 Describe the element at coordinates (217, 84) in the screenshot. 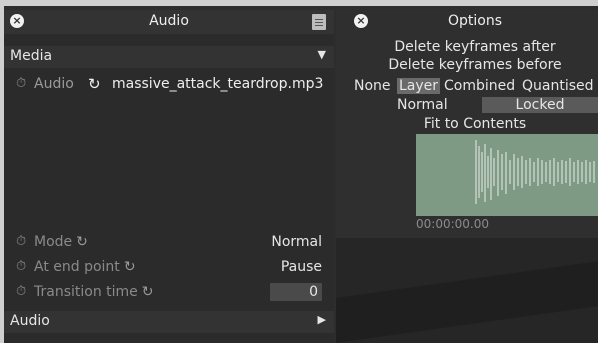

I see `audio-file-name: massive_attack_teardrop.mp3` at that location.